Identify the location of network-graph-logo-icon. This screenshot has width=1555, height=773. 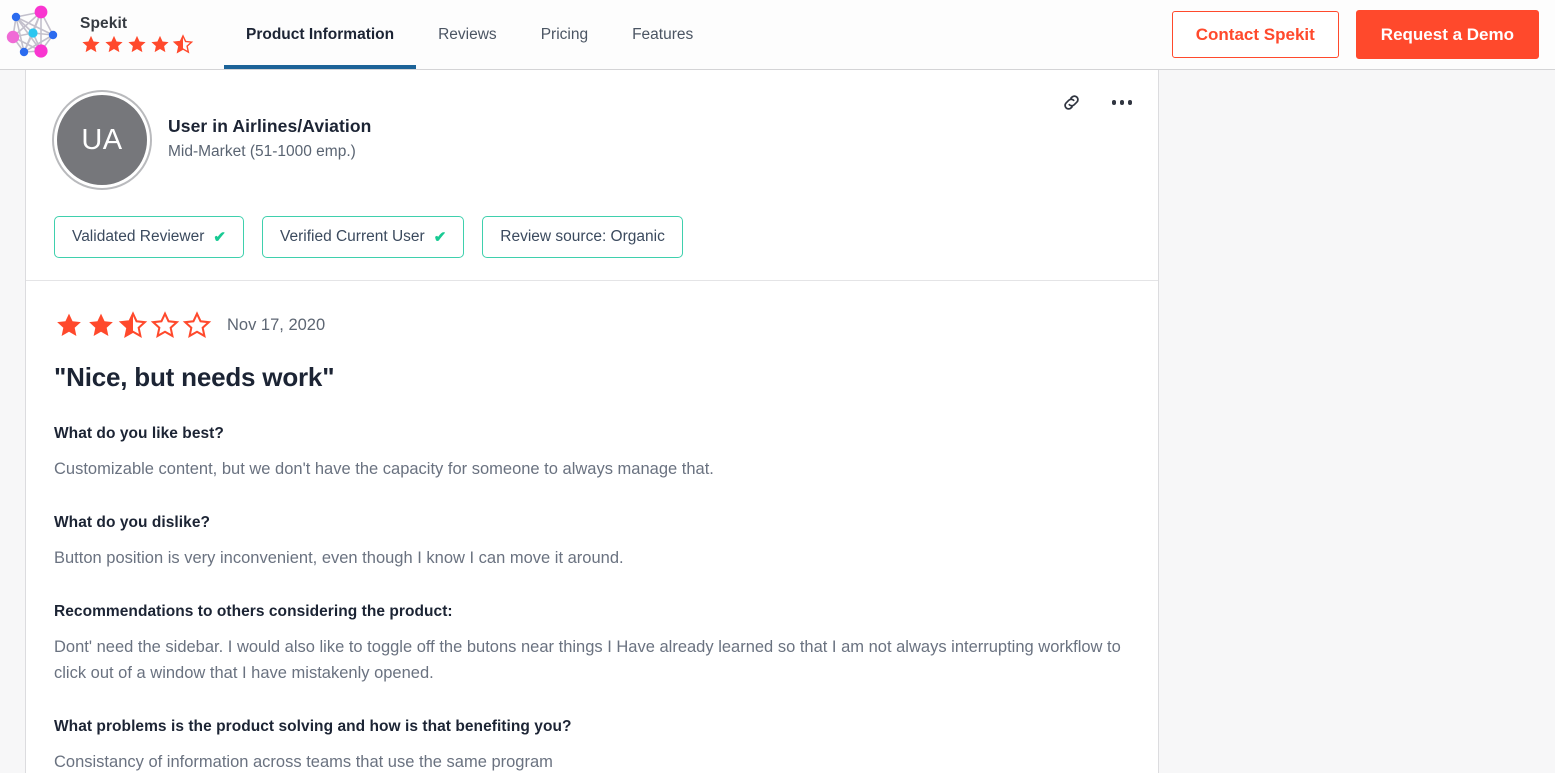
(32, 31).